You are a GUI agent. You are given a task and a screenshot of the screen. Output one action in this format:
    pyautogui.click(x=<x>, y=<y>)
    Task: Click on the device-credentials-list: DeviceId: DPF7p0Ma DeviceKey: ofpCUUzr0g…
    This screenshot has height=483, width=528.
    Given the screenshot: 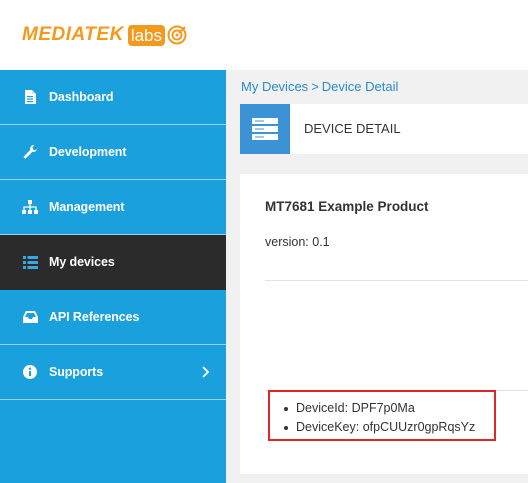 What is the action you would take?
    pyautogui.click(x=376, y=418)
    